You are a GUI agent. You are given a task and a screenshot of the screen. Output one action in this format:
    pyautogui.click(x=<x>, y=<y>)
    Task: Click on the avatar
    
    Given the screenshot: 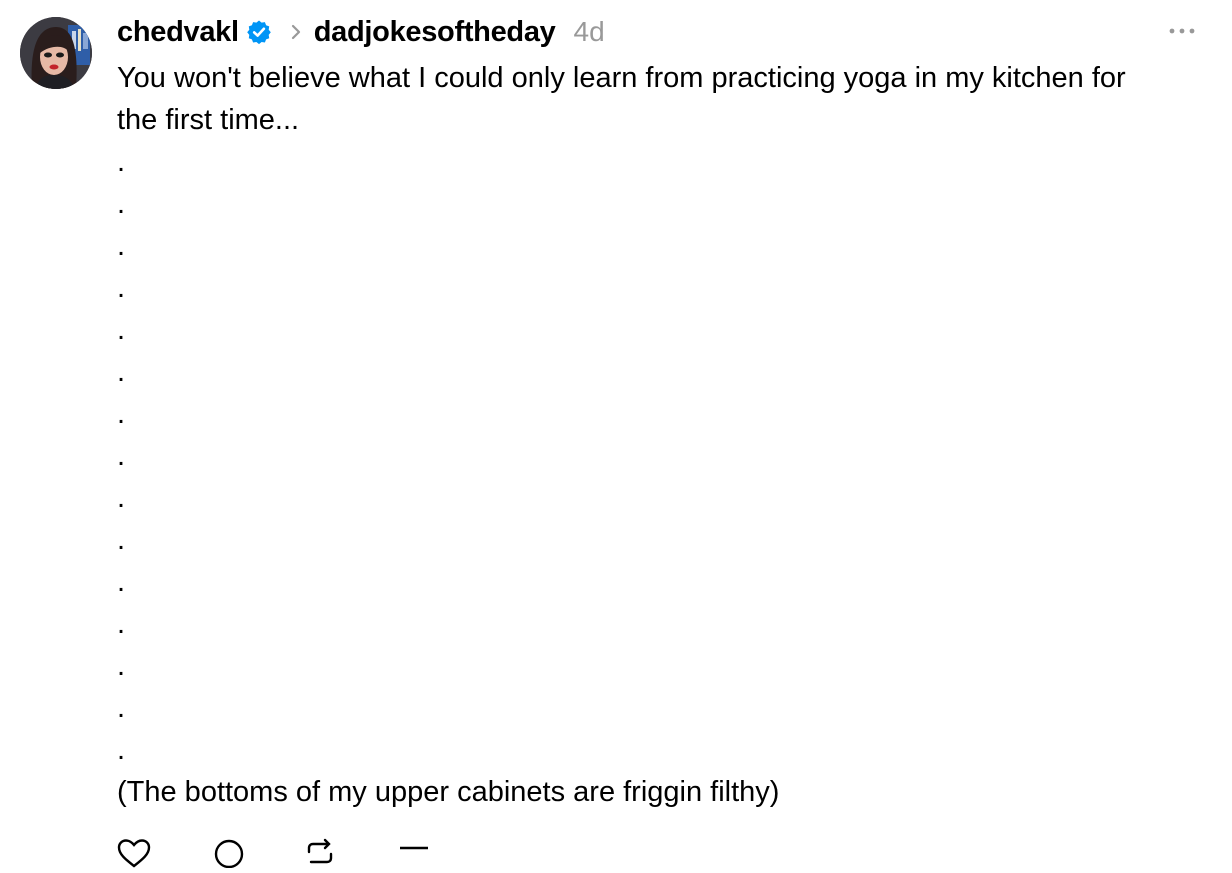 What is the action you would take?
    pyautogui.click(x=56, y=53)
    